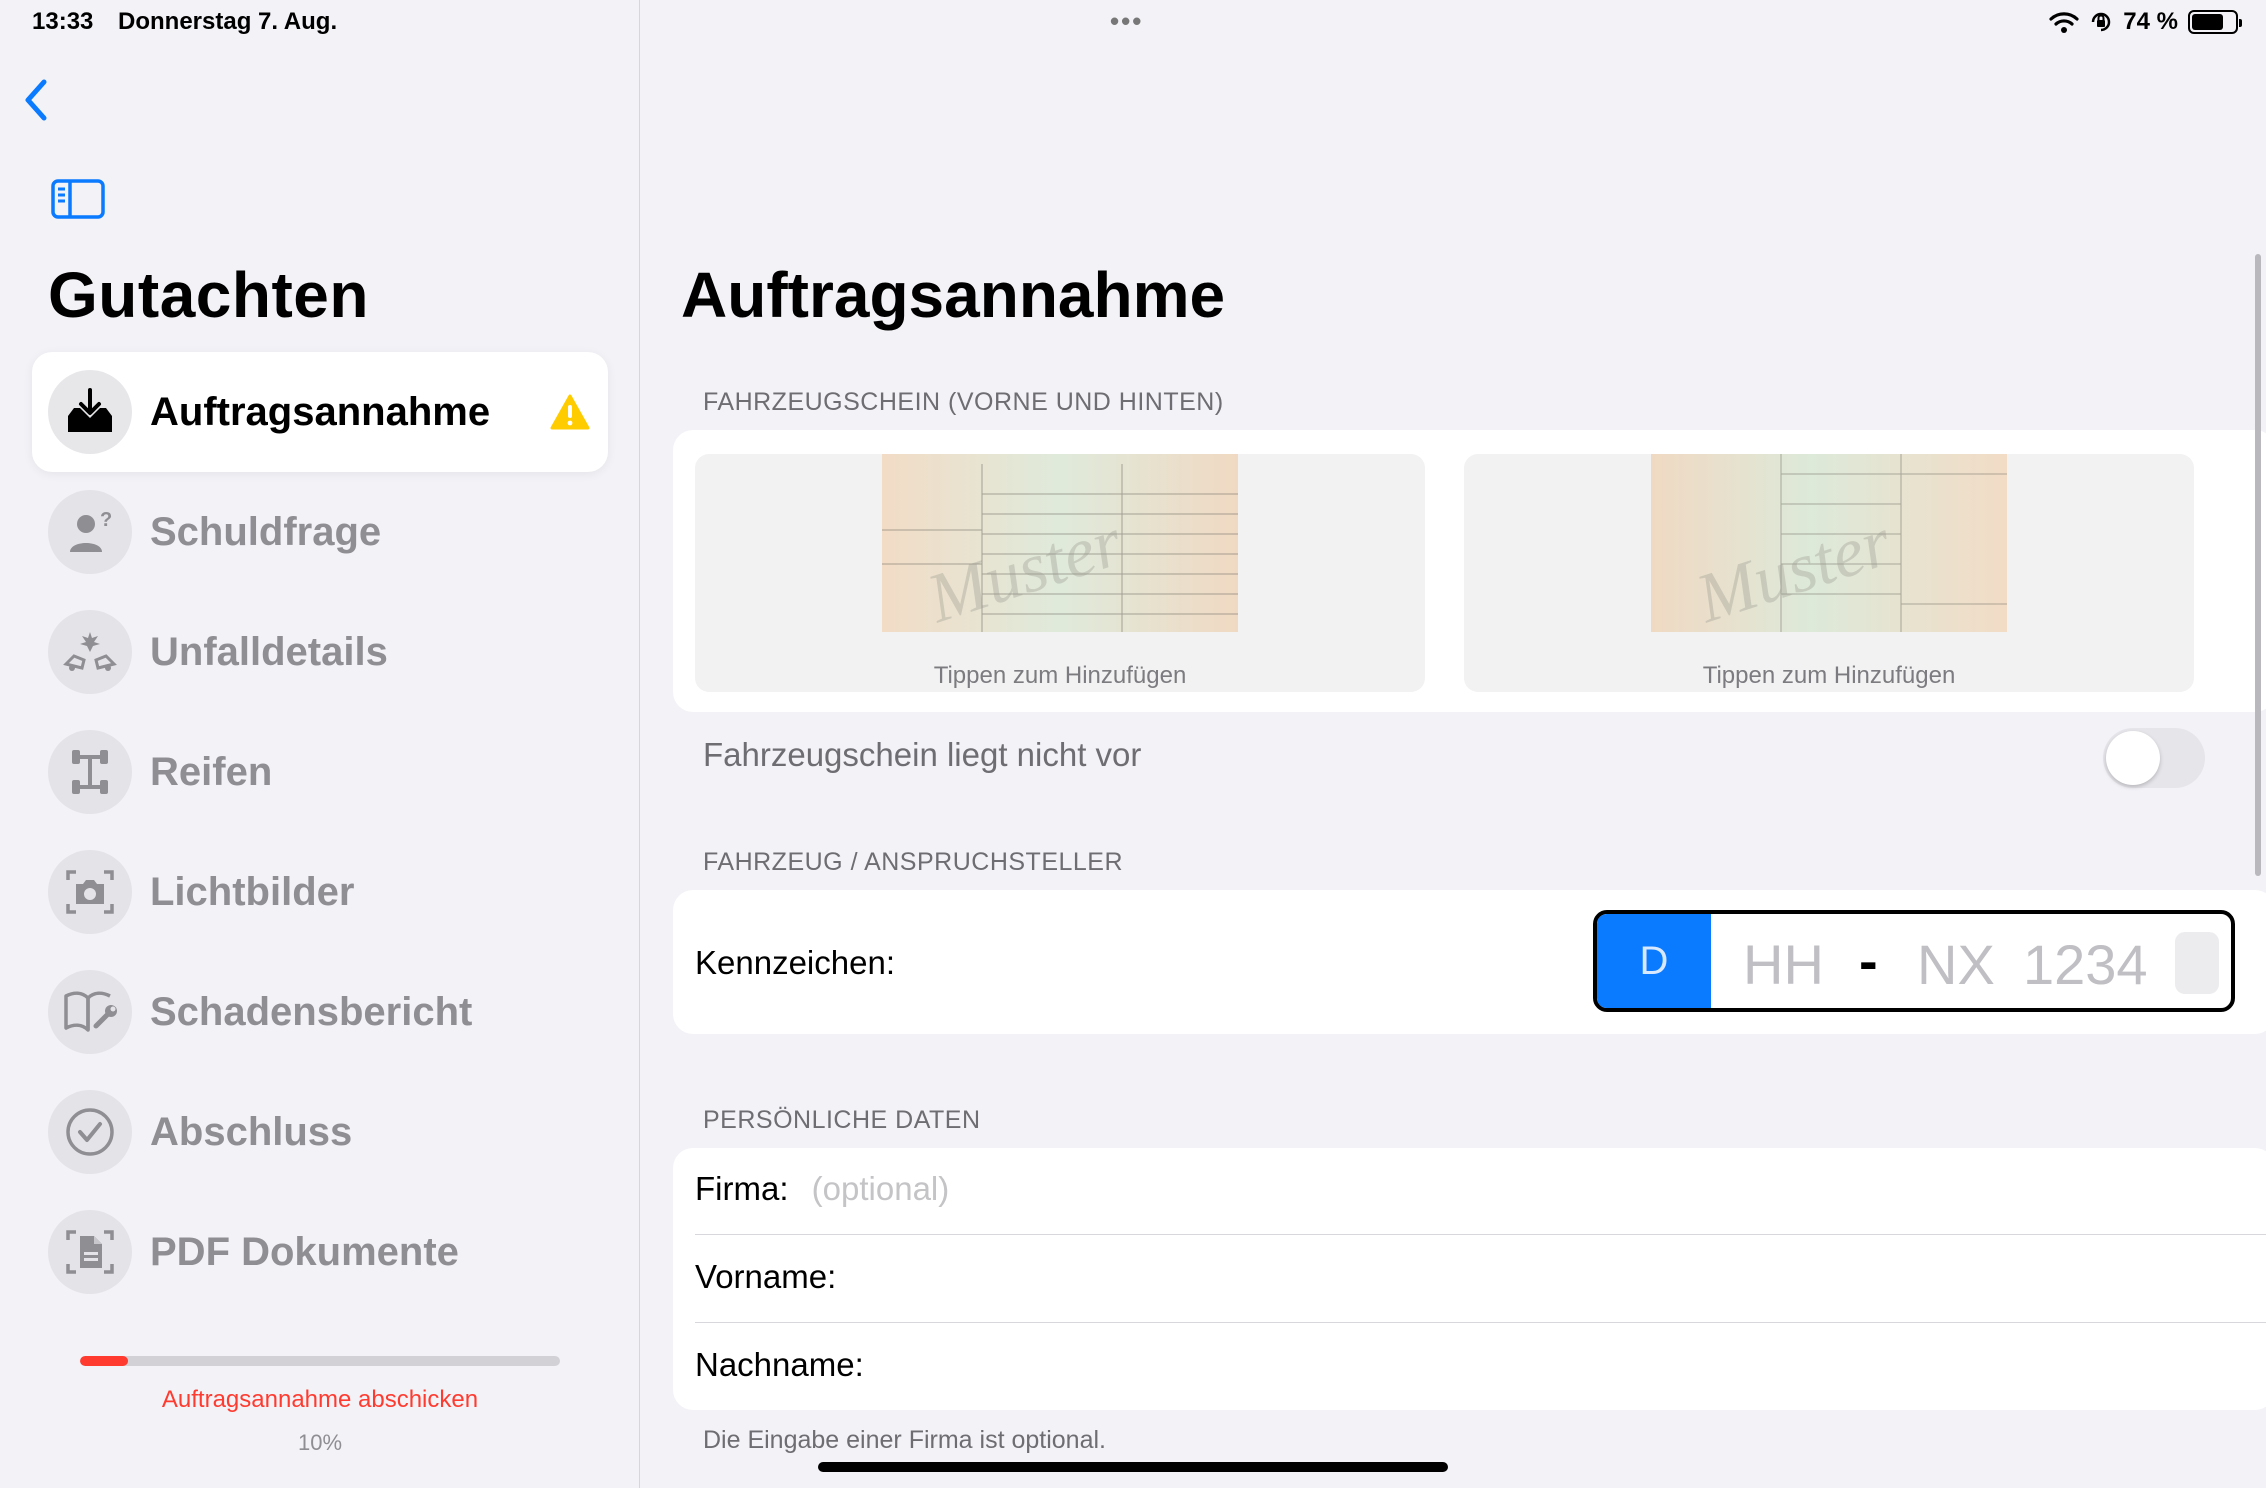  I want to click on multitasking-dots-icon: •••, so click(1126, 21).